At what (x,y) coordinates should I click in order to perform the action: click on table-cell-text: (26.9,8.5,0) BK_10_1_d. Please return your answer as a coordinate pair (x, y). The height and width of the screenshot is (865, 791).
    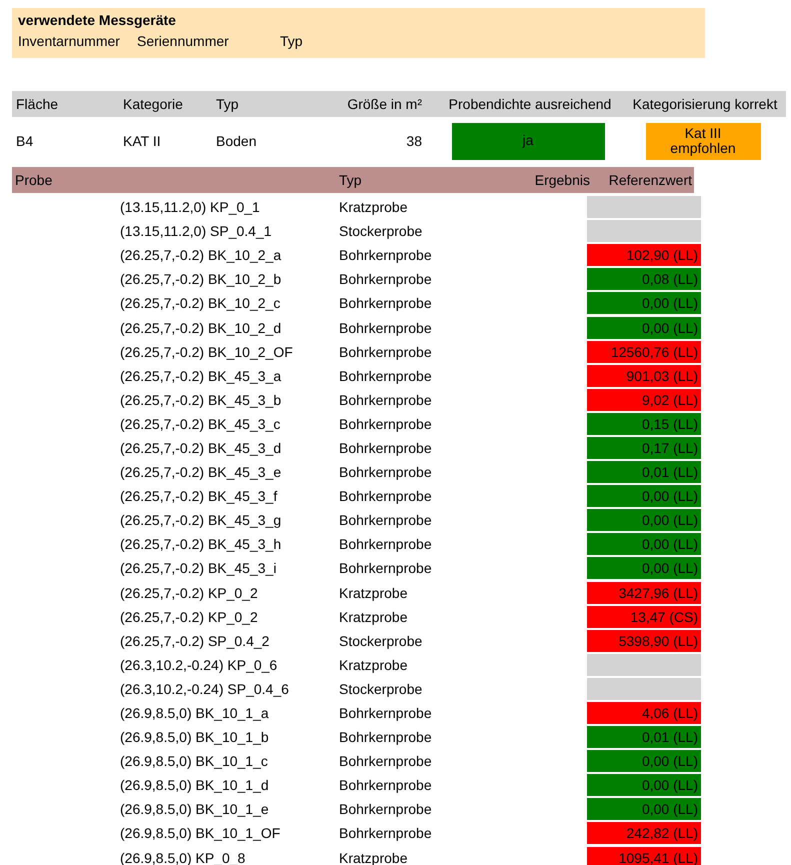
    Looking at the image, I should click on (195, 785).